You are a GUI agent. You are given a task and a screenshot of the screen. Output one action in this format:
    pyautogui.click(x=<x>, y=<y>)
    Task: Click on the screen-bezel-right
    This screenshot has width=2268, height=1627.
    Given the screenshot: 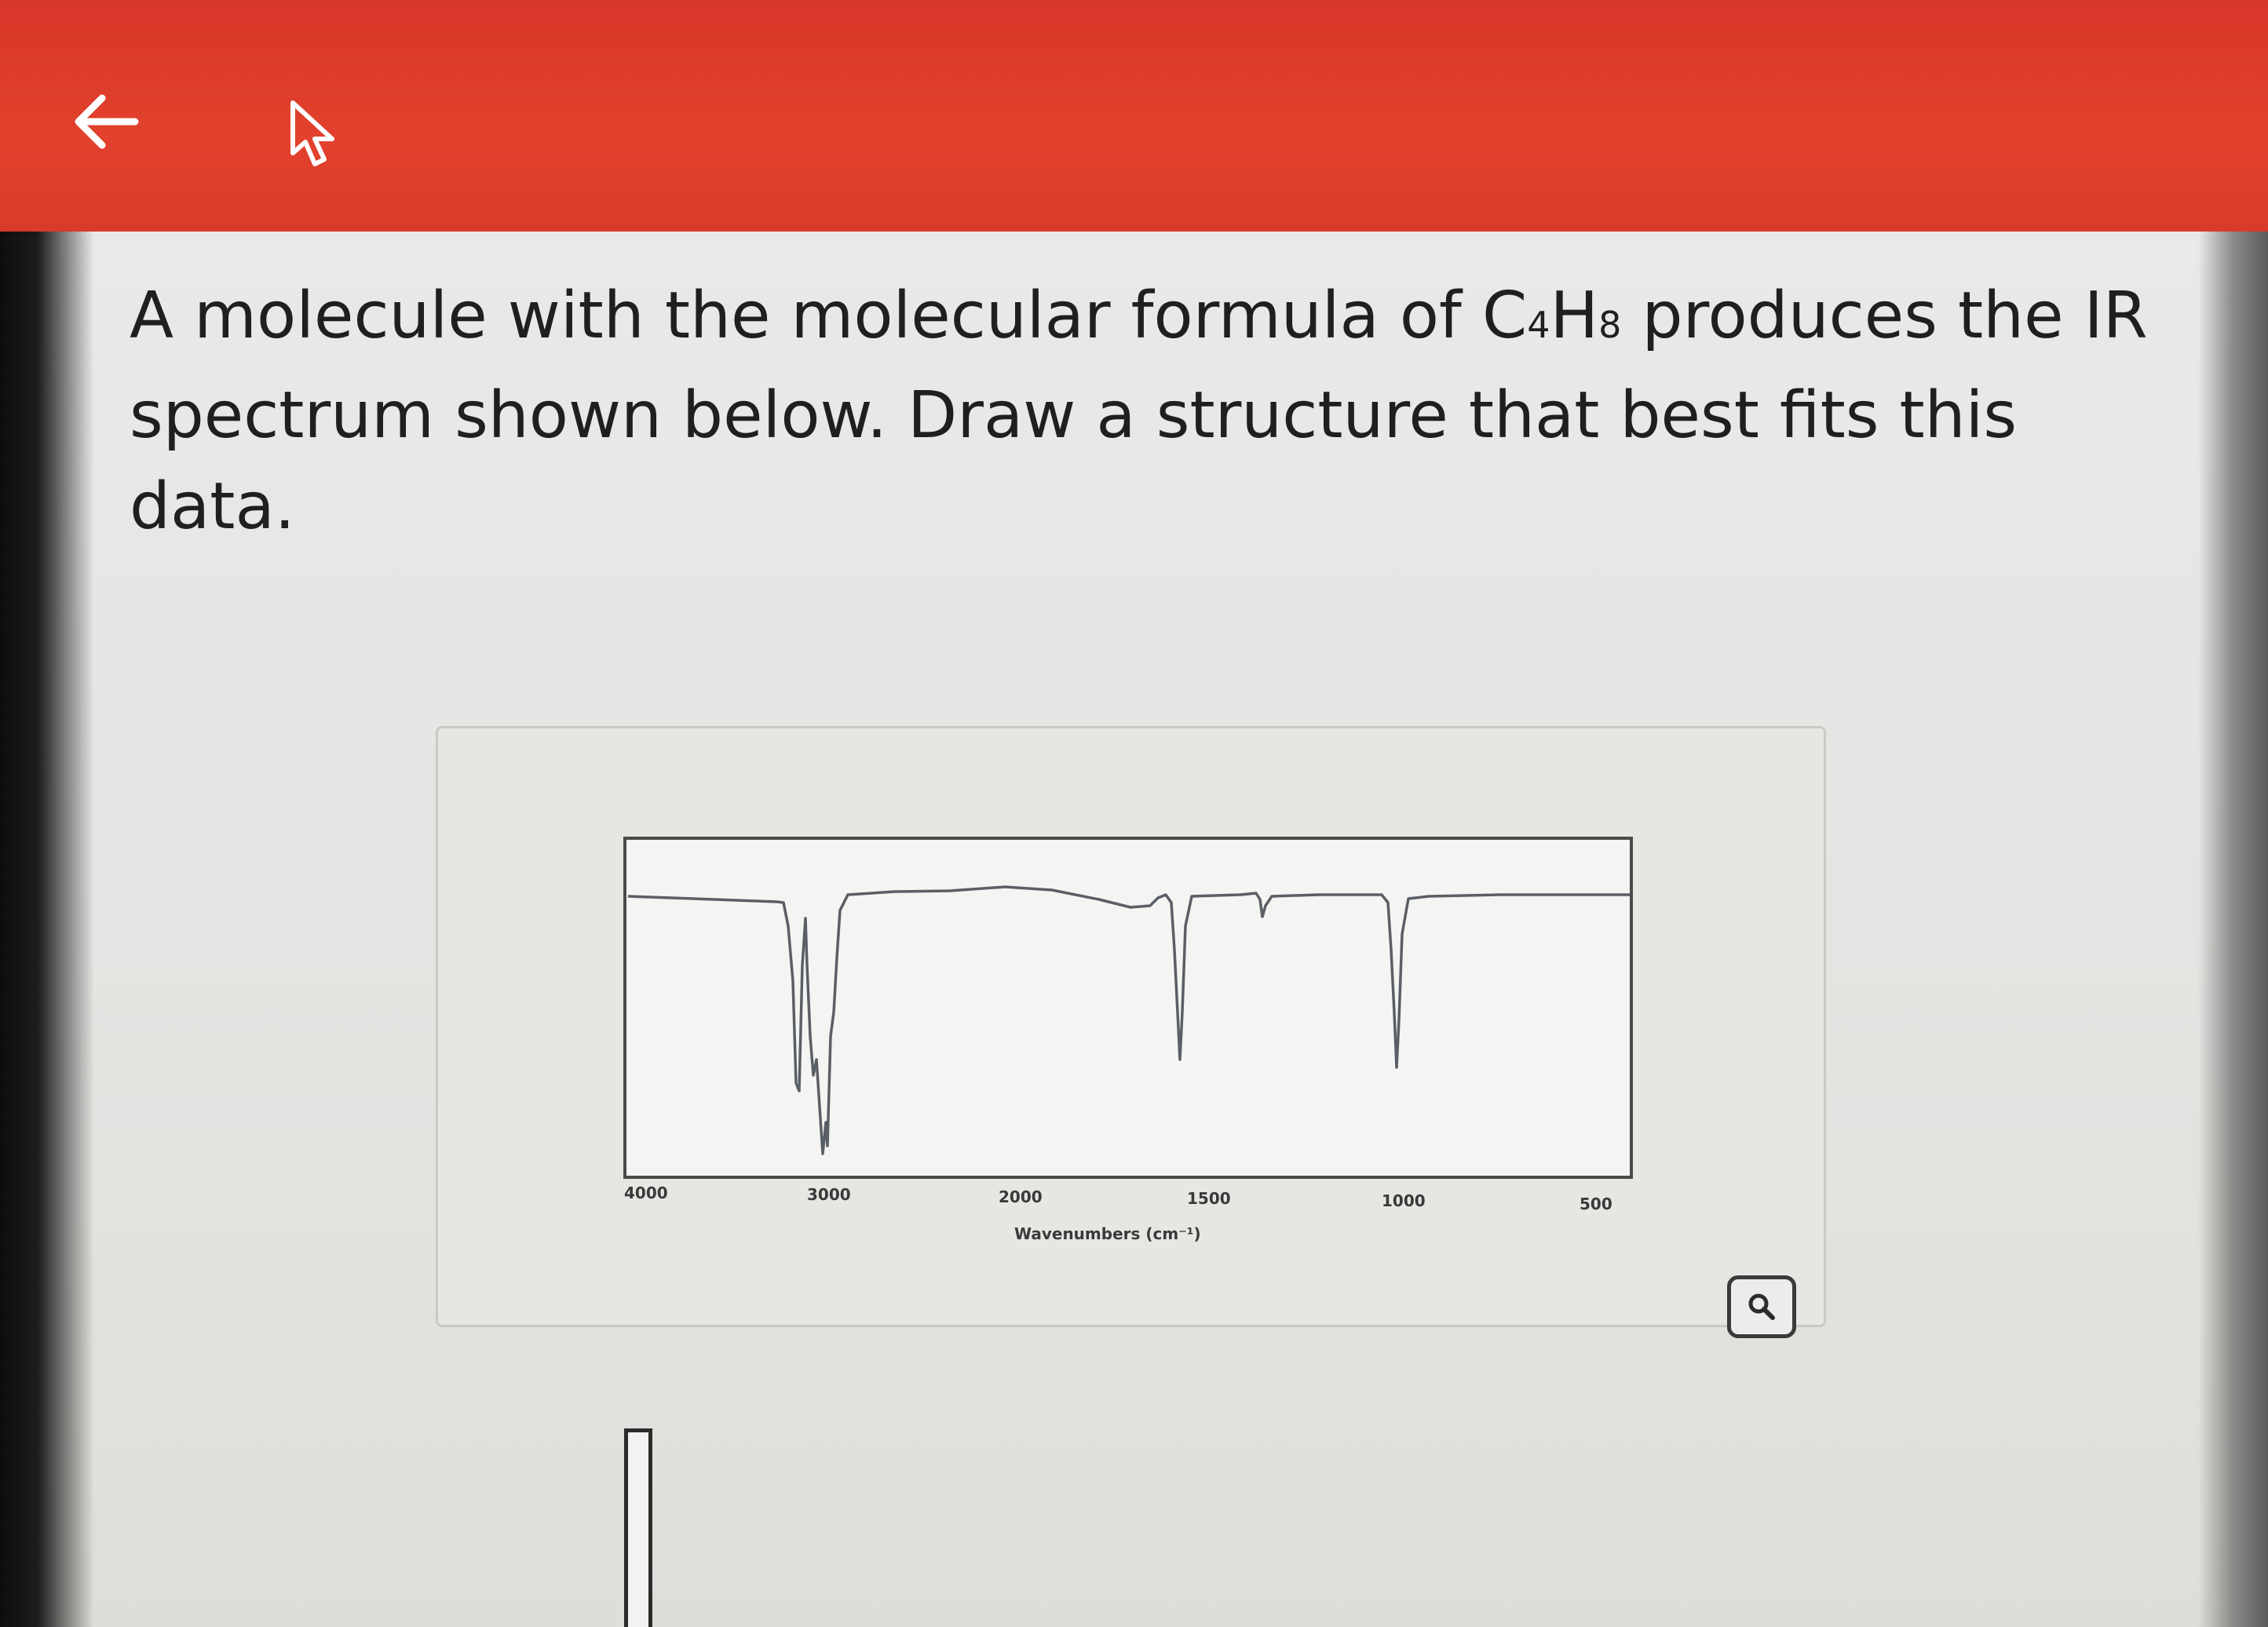 What is the action you would take?
    pyautogui.click(x=2233, y=930)
    